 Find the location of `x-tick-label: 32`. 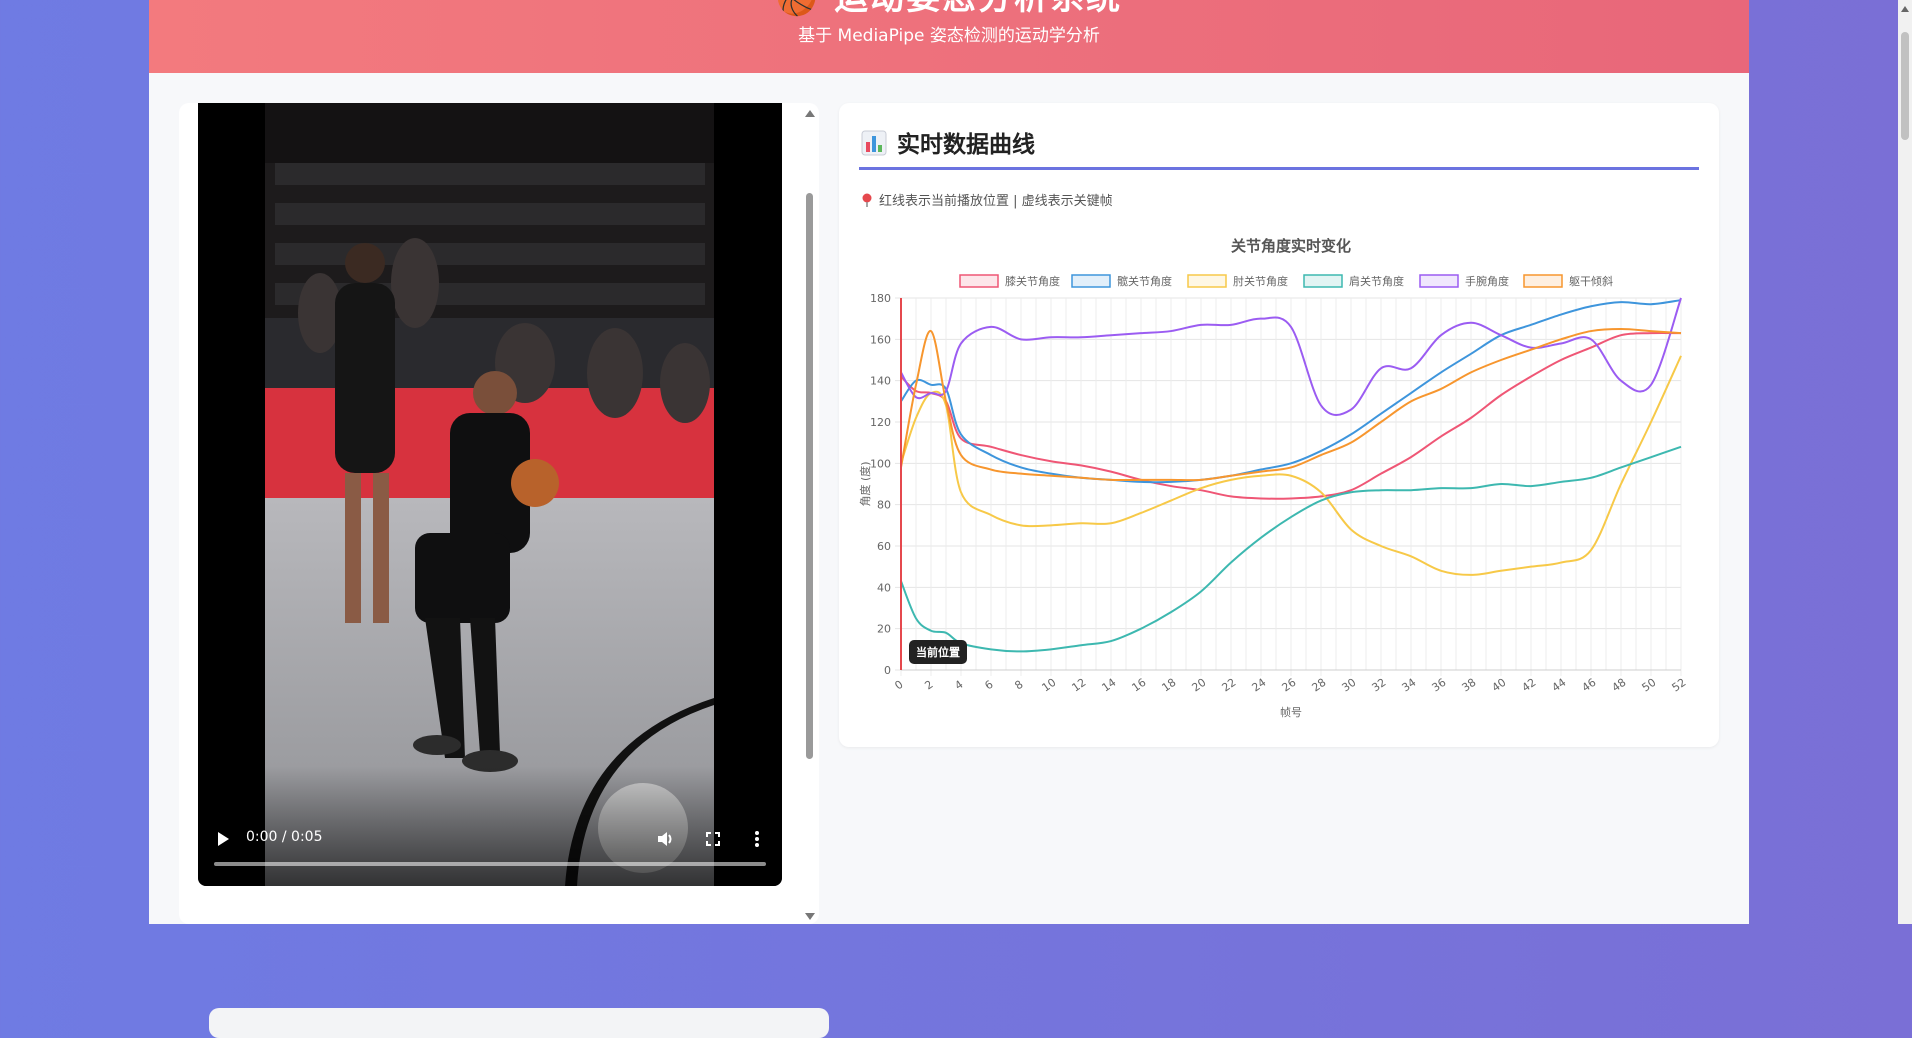

x-tick-label: 32 is located at coordinates (1379, 685).